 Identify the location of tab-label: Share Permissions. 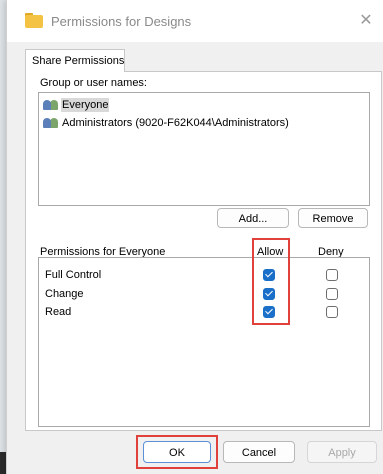
(78, 61).